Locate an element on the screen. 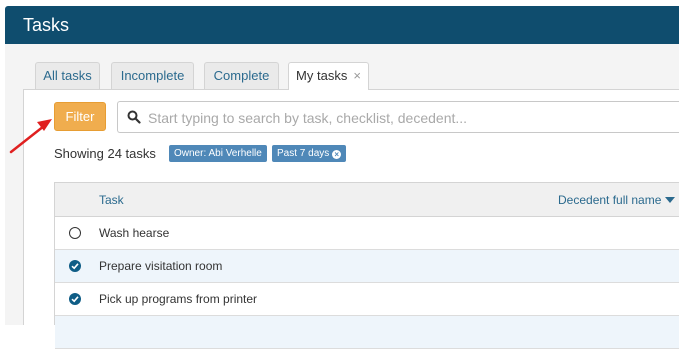 This screenshot has height=349, width=679. sort-desc-icon is located at coordinates (670, 200).